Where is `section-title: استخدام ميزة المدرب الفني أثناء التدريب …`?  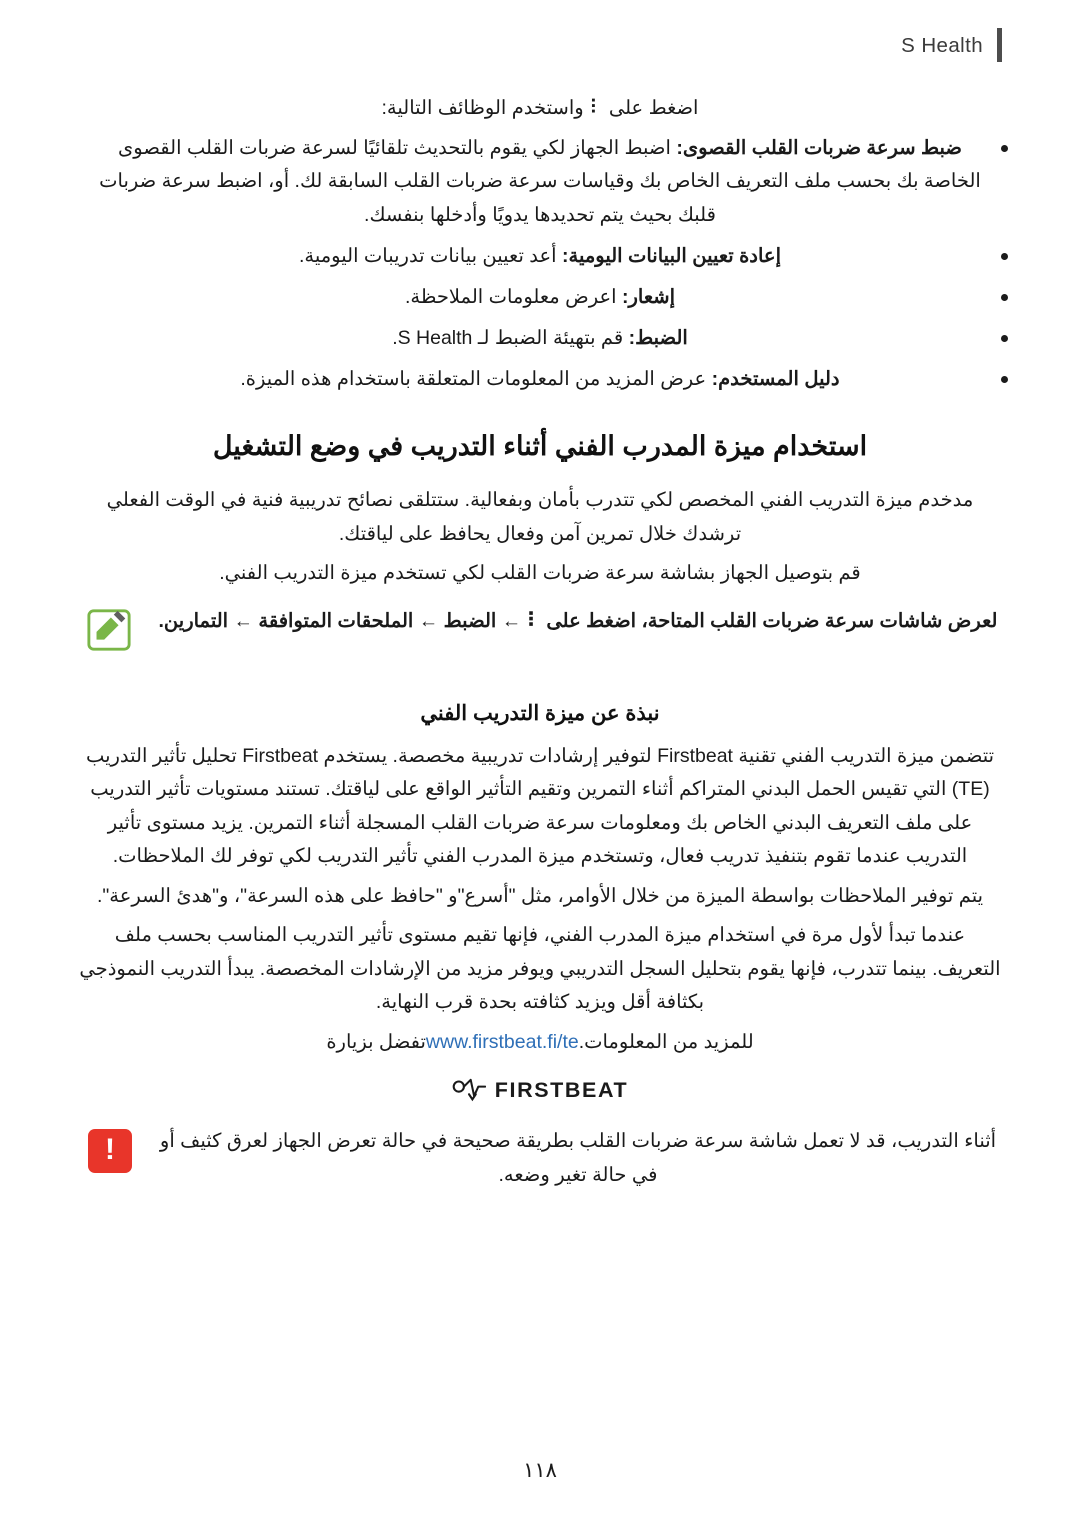 section-title: استخدام ميزة المدرب الفني أثناء التدريب … is located at coordinates (540, 445).